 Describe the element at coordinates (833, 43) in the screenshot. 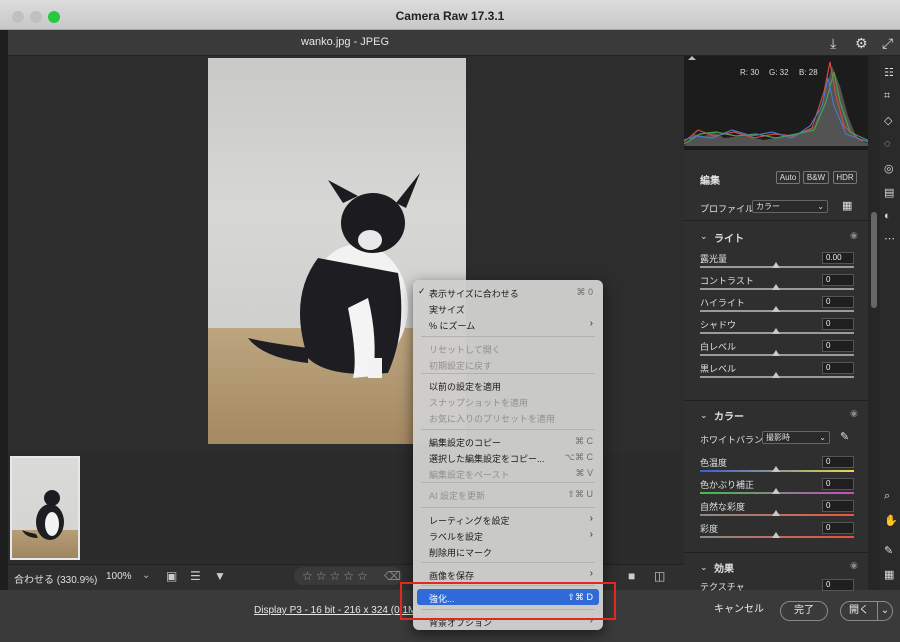

I see `download-icon: ⤓` at that location.